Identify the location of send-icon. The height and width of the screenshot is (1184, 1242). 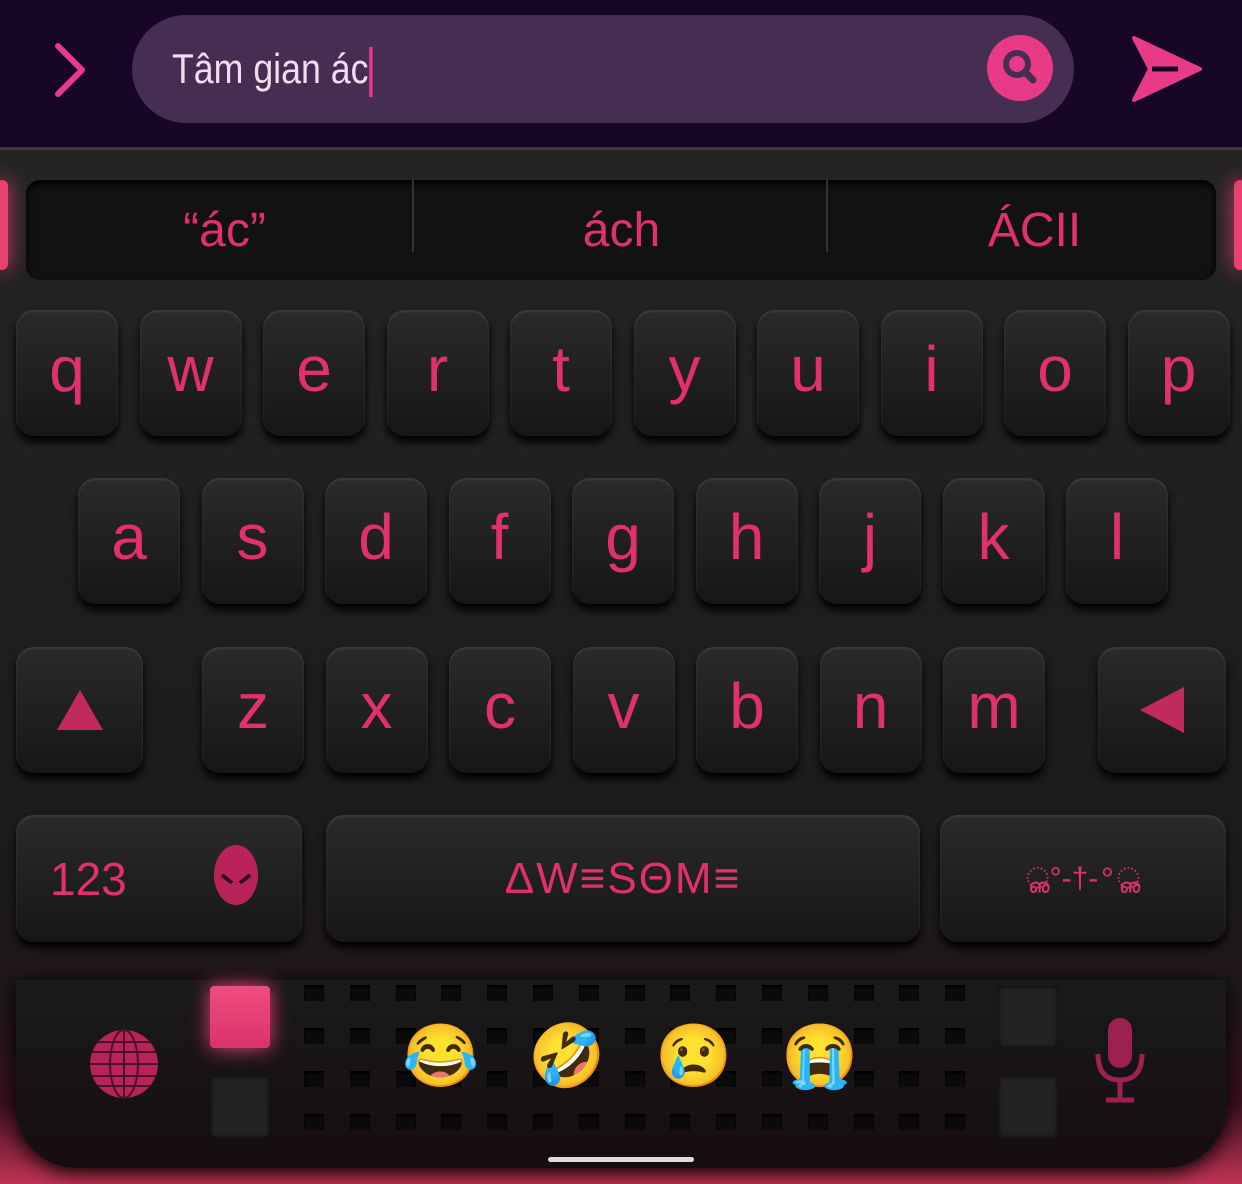
(1166, 69).